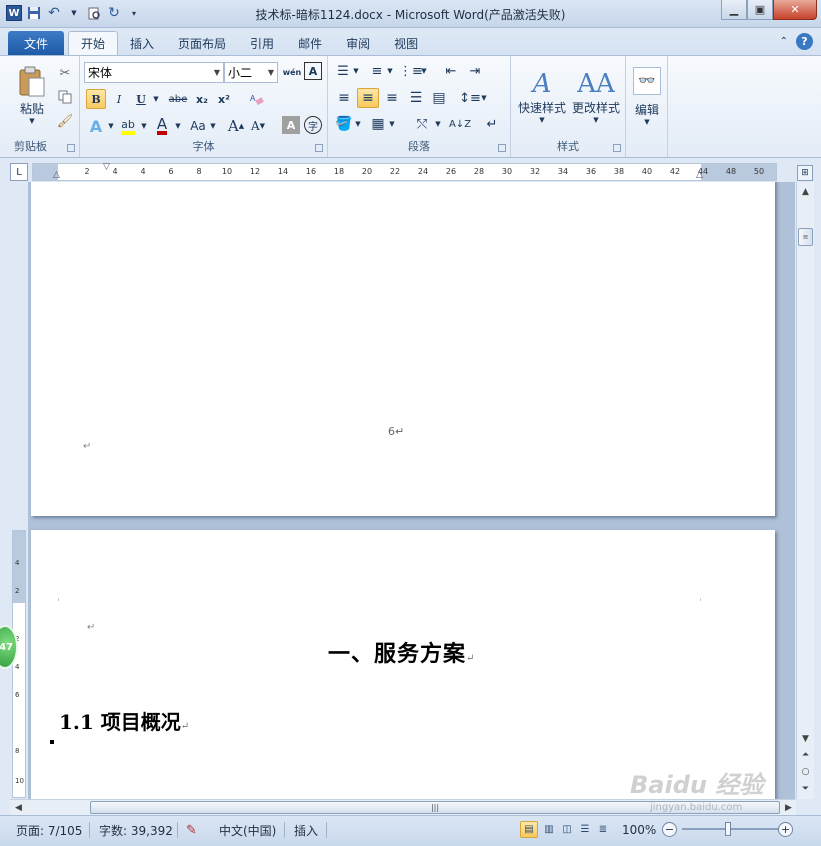  What do you see at coordinates (805, 772) in the screenshot?
I see `select-browse-object-icon: ○` at bounding box center [805, 772].